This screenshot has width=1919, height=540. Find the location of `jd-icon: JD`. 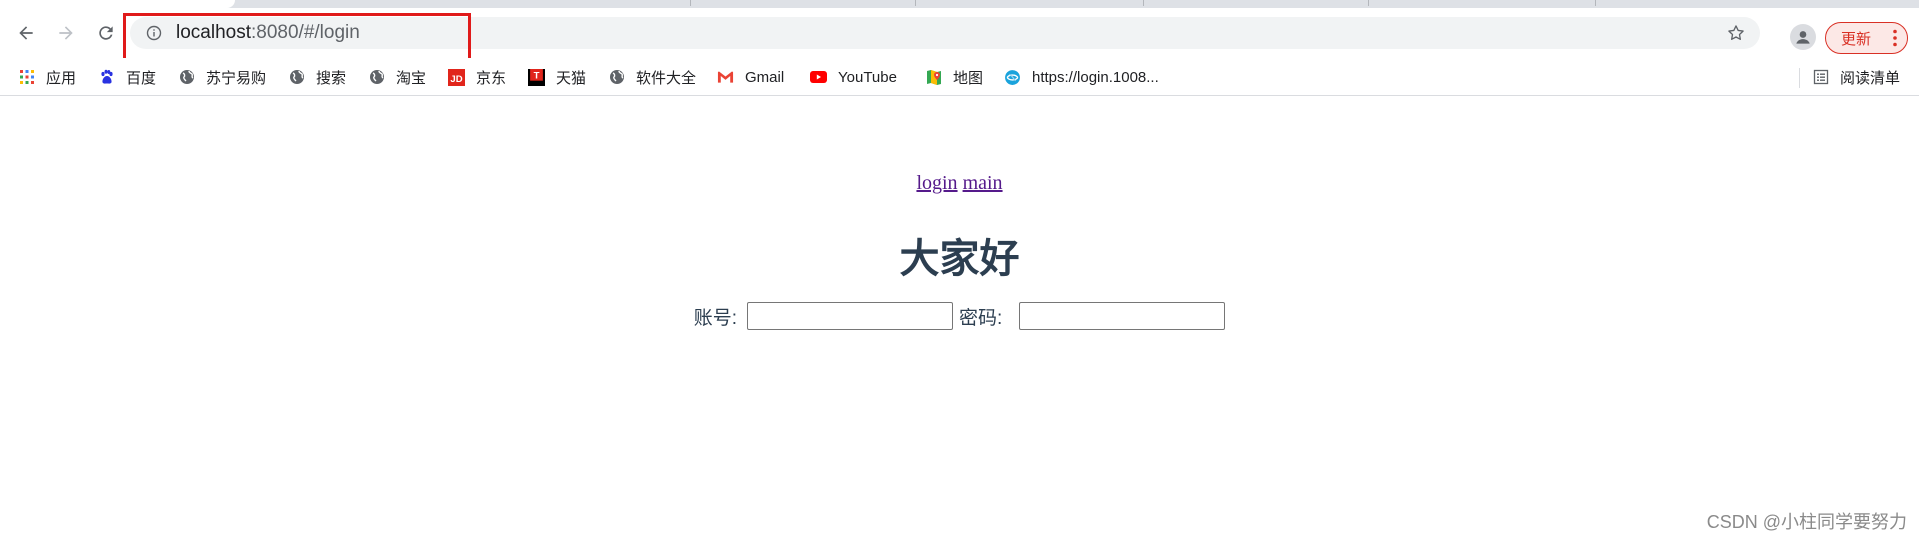

jd-icon: JD is located at coordinates (456, 77).